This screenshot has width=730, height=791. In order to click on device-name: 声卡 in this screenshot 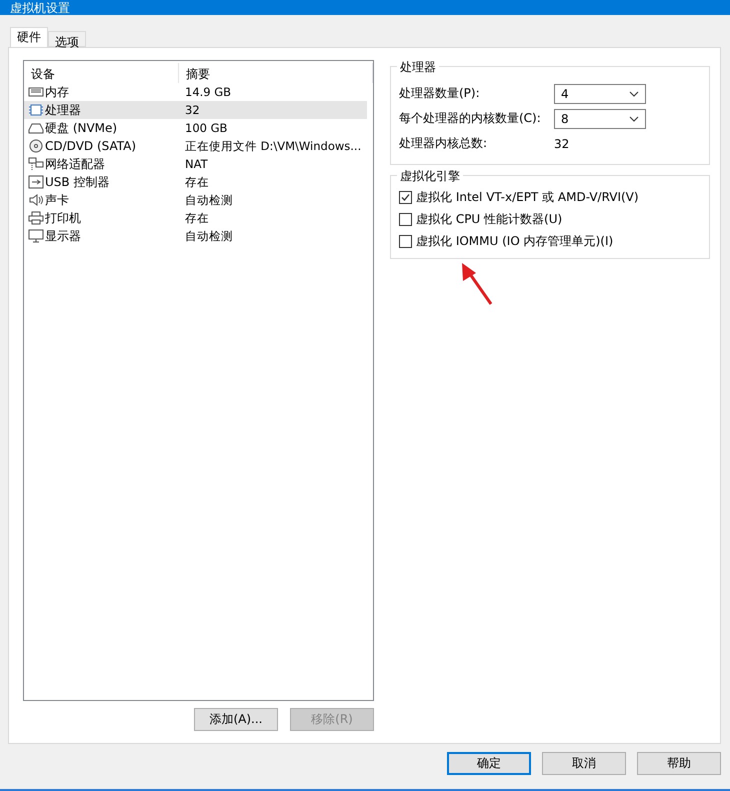, I will do `click(57, 200)`.